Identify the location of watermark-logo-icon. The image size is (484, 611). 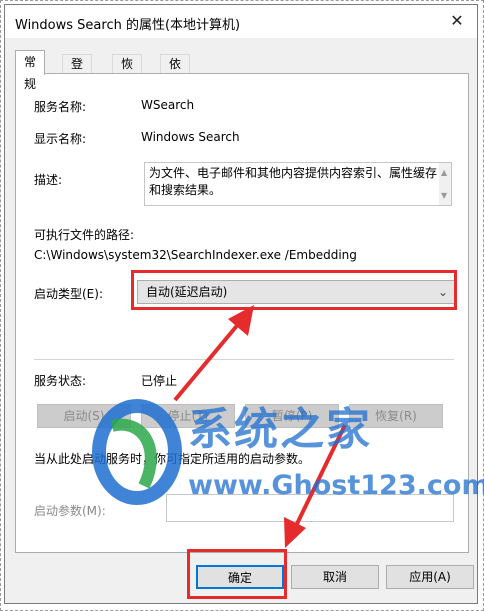
(137, 452).